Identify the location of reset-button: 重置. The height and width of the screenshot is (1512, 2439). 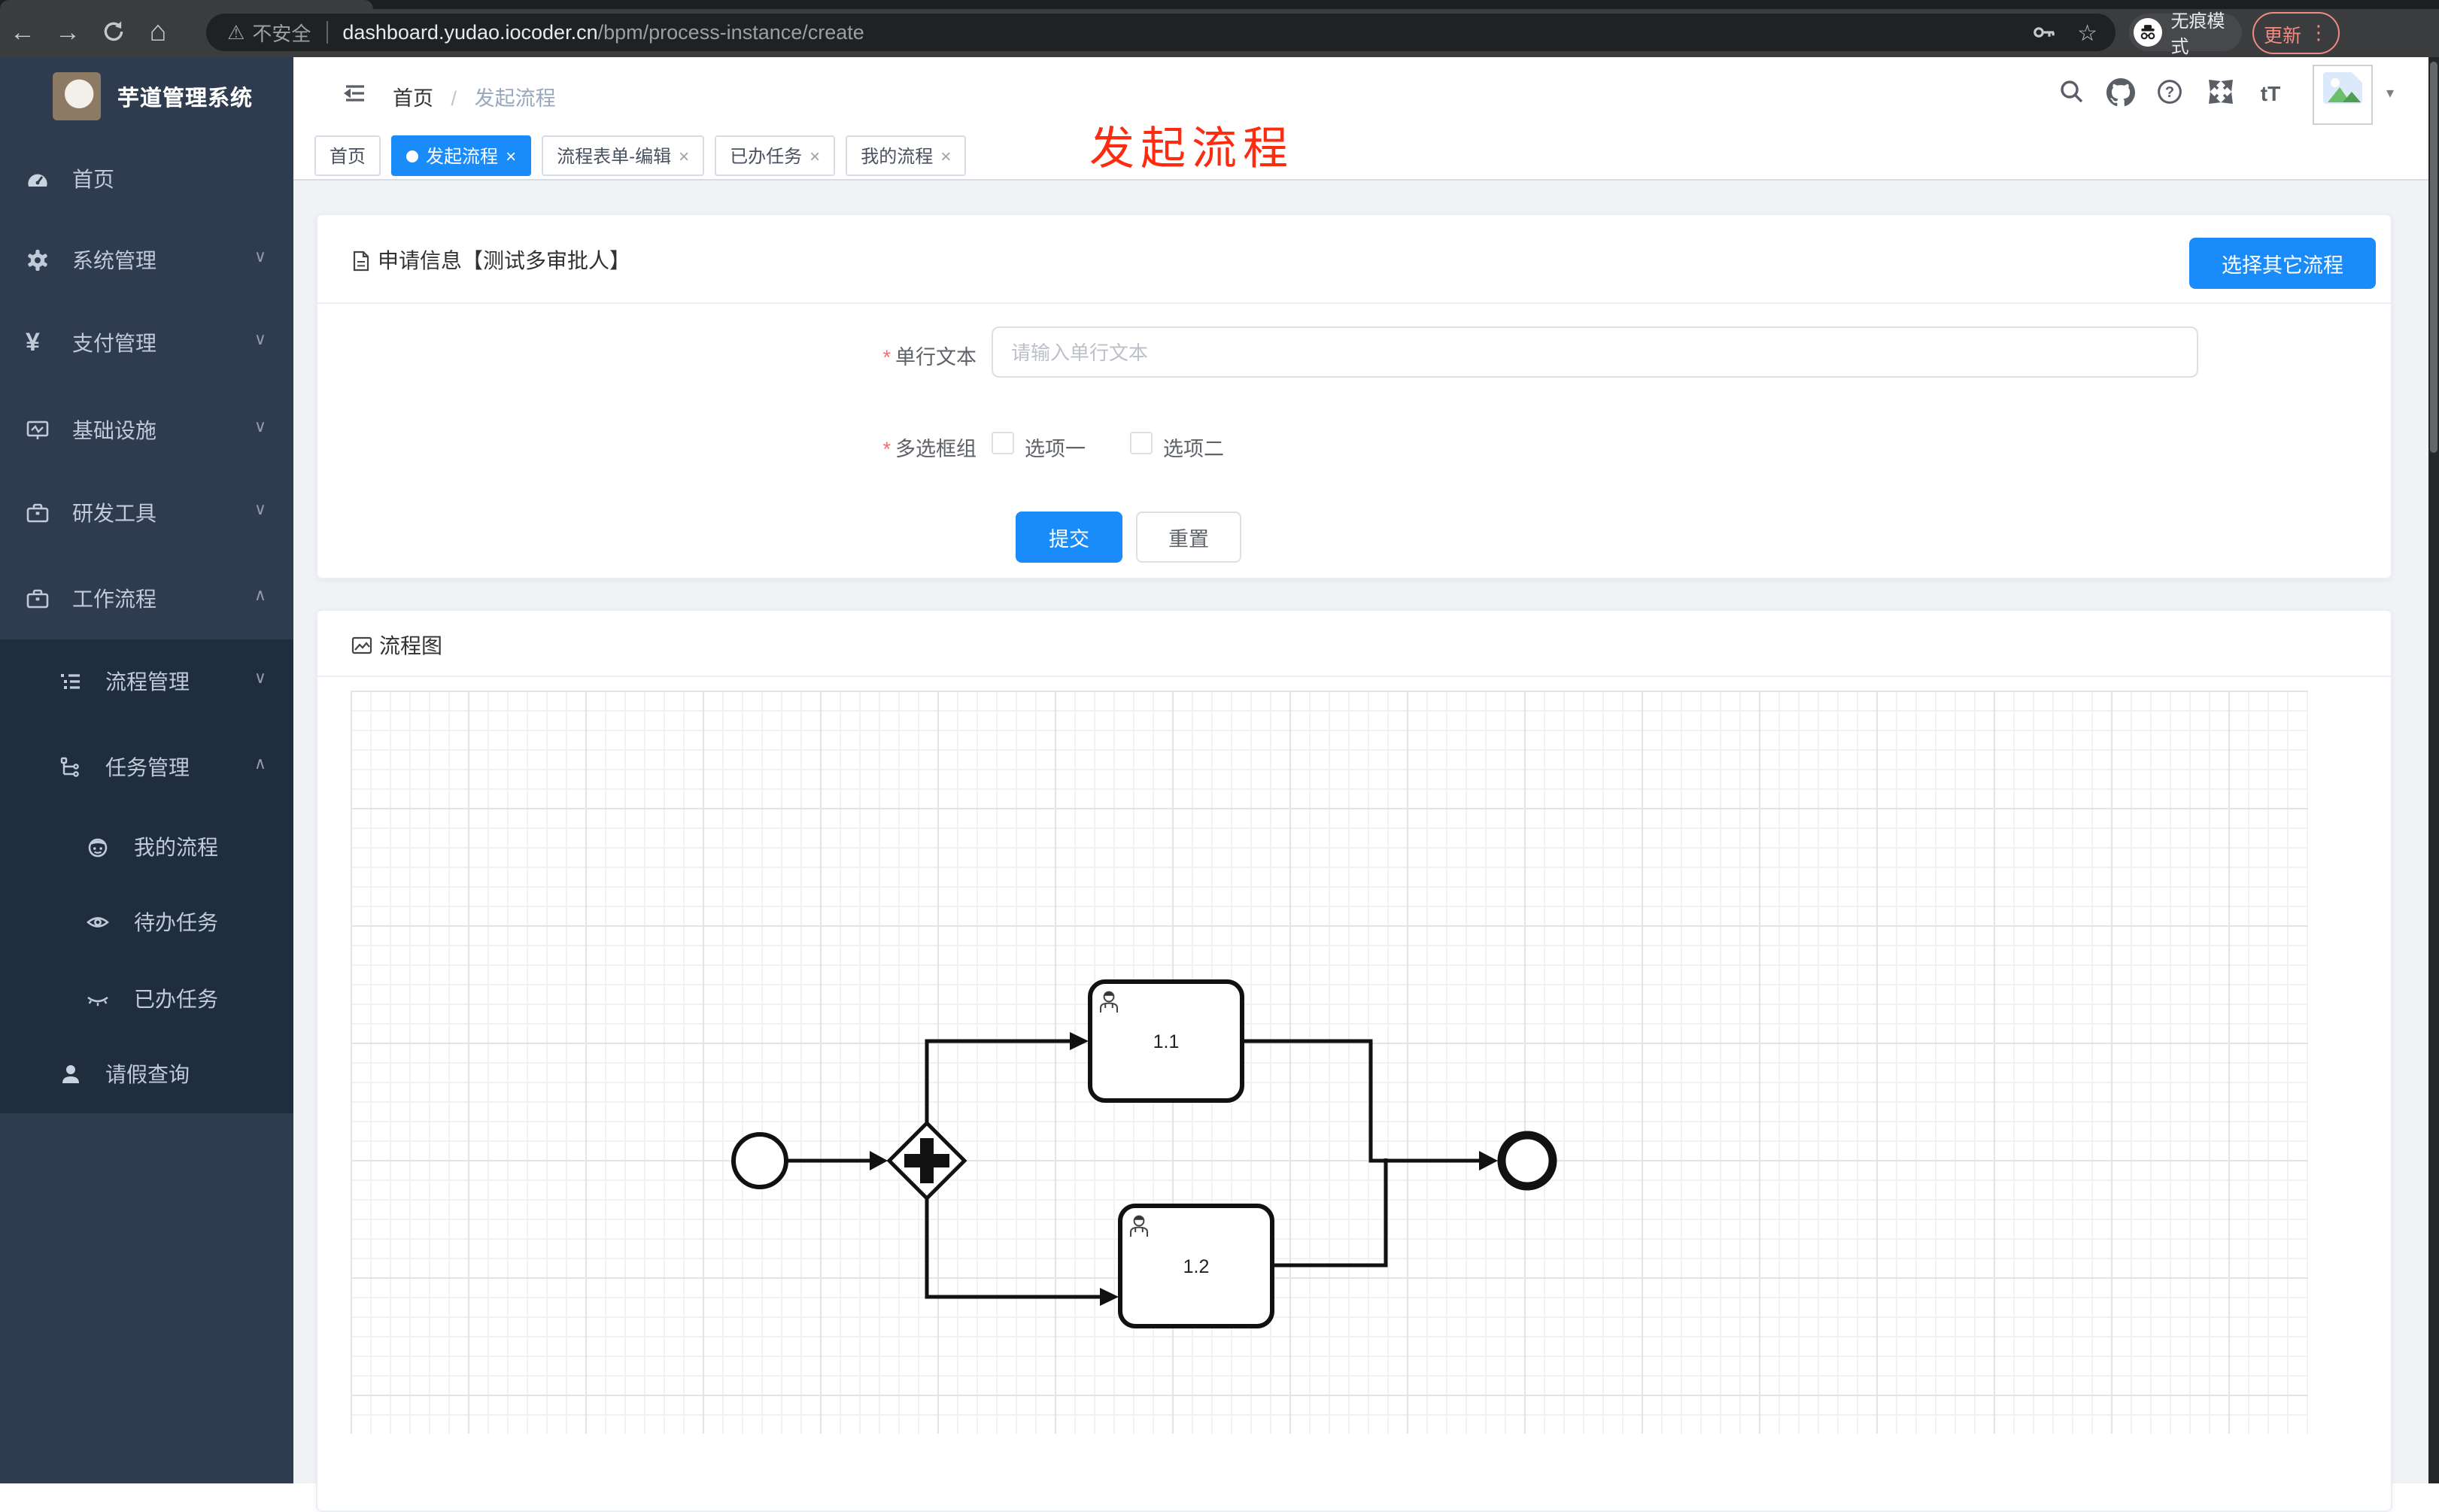
(1188, 537).